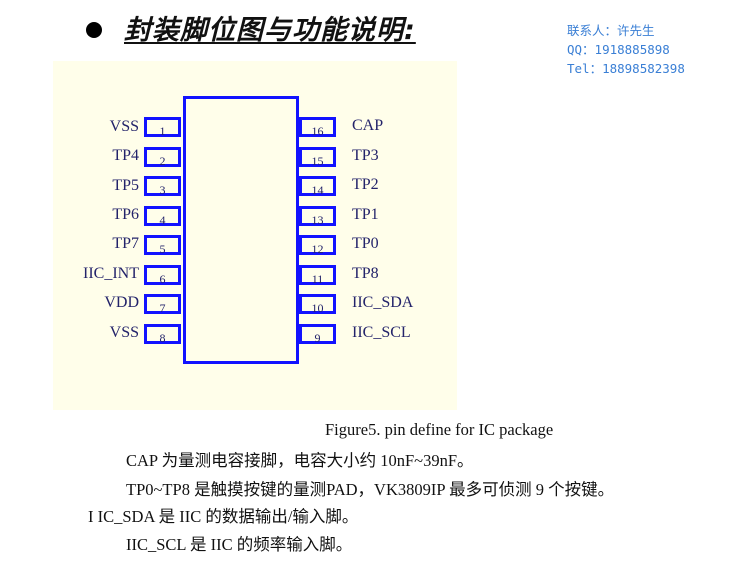 This screenshot has width=739, height=565. I want to click on pin-4: 4, so click(162, 216).